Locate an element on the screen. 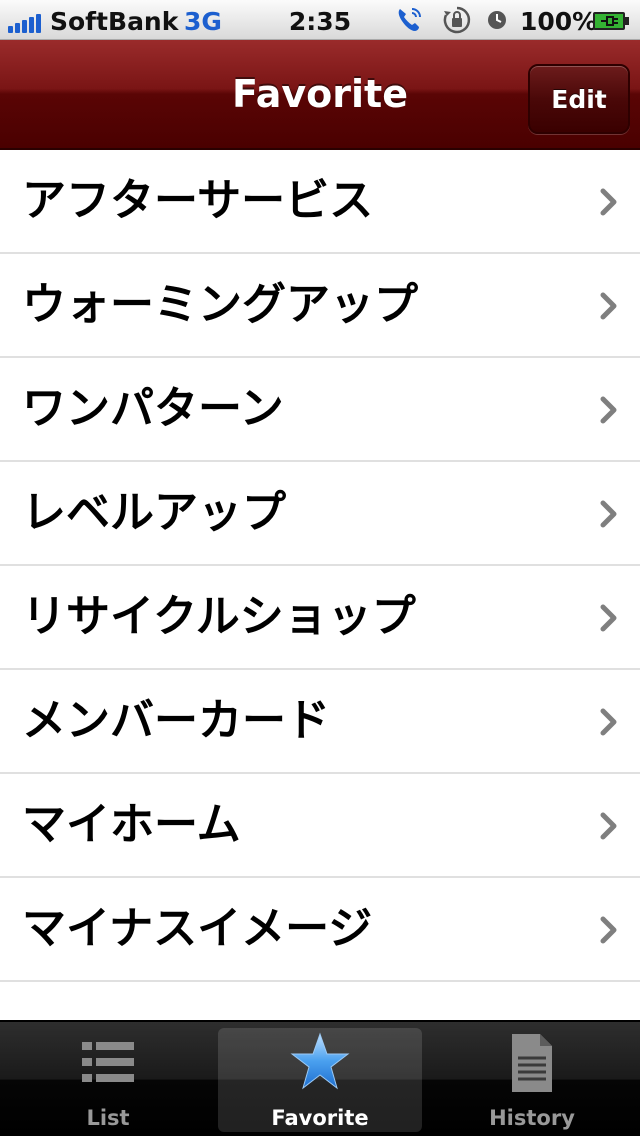 The image size is (640, 1136). list-item: ウォーミングアップ is located at coordinates (320, 306).